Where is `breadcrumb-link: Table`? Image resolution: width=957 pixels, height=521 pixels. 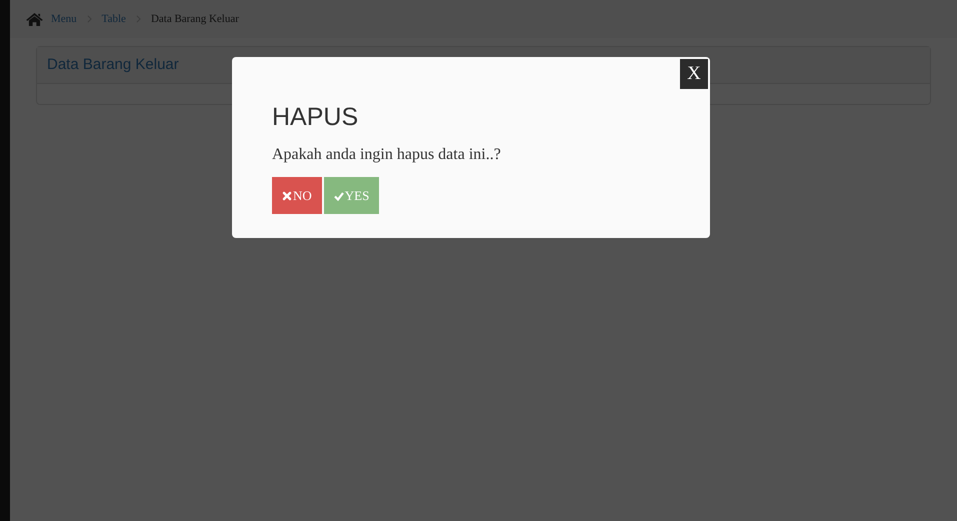
breadcrumb-link: Table is located at coordinates (114, 19).